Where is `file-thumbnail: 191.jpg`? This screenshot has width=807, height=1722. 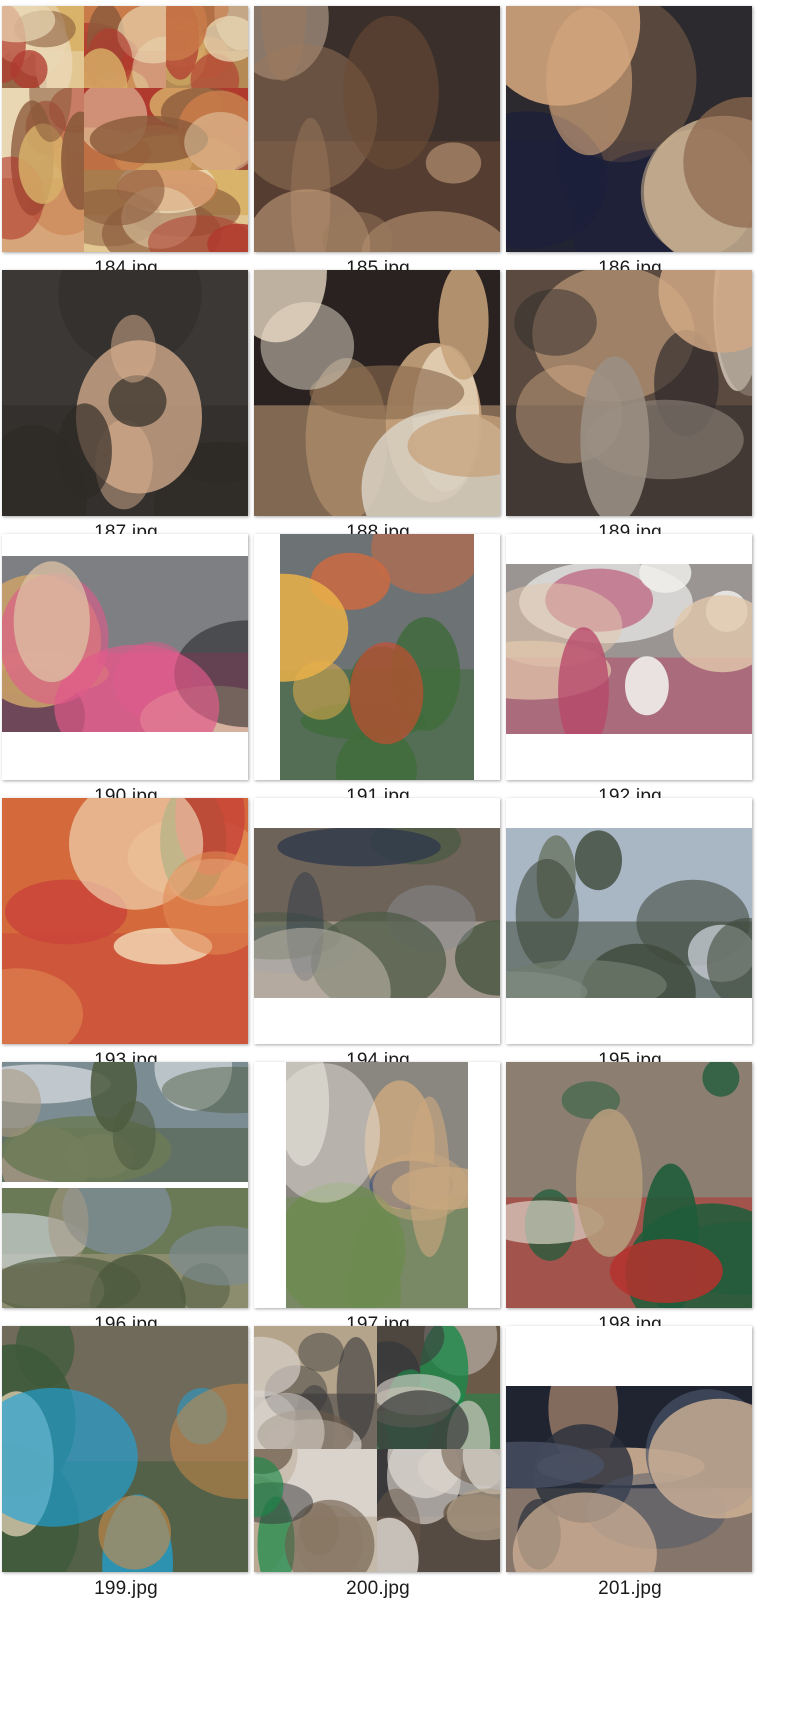 file-thumbnail: 191.jpg is located at coordinates (390, 673).